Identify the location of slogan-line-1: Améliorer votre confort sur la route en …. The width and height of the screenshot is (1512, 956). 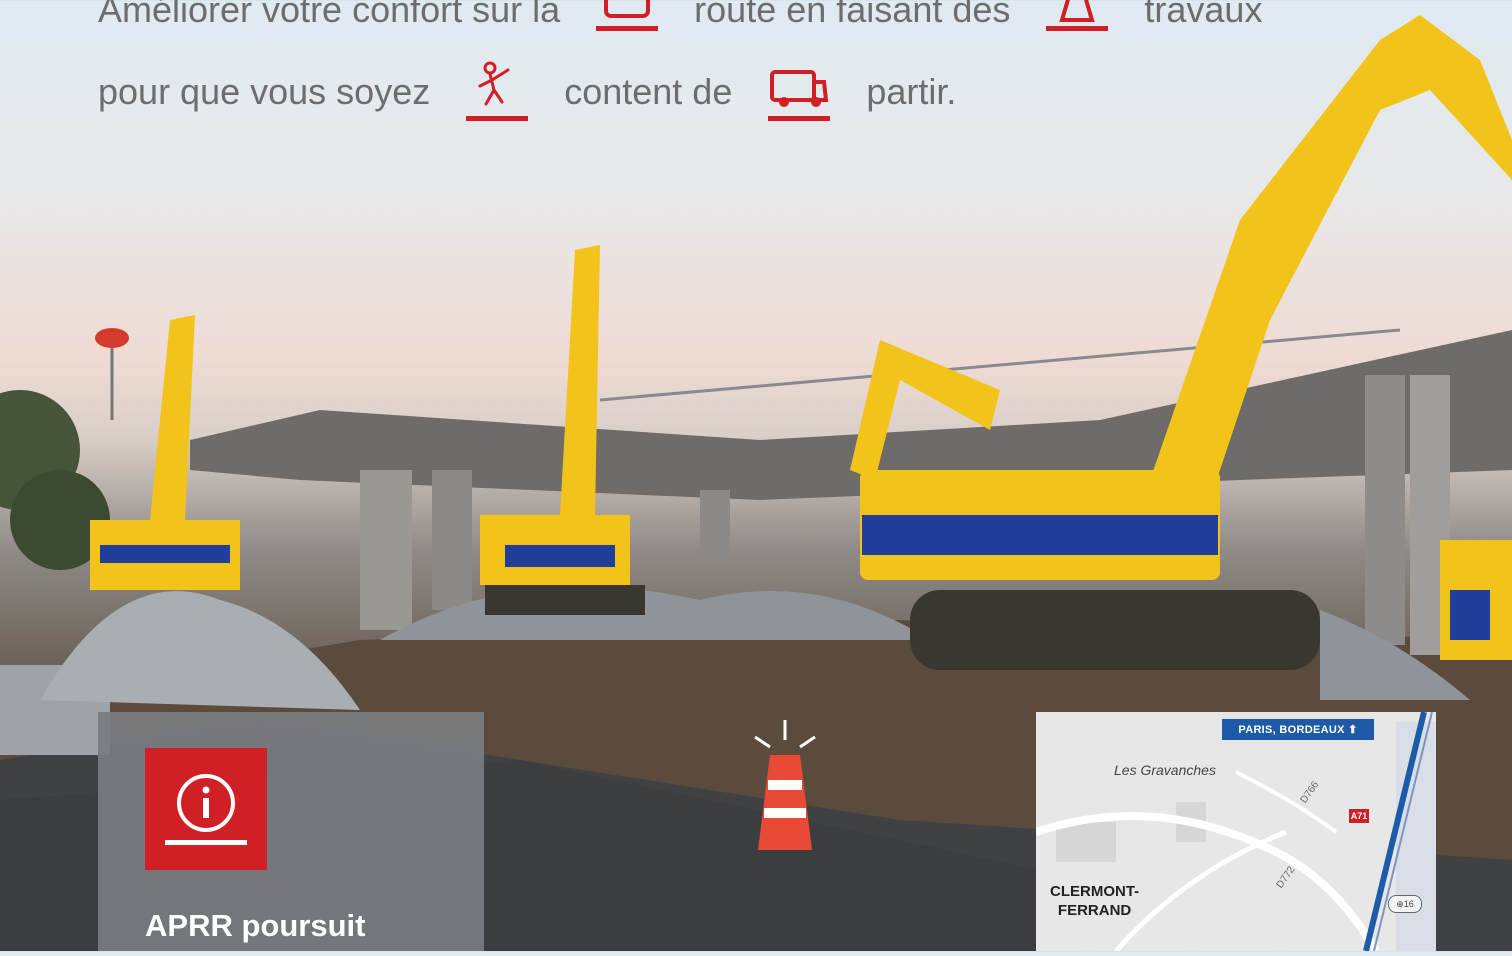
(680, 21).